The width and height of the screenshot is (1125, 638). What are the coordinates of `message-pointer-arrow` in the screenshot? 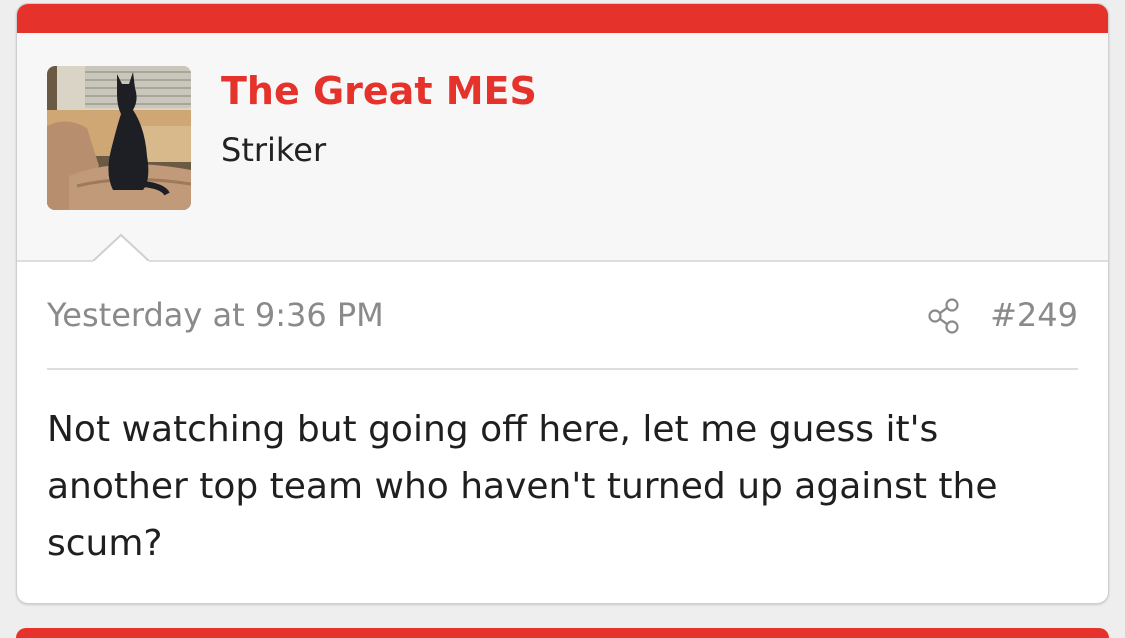 It's located at (121, 248).